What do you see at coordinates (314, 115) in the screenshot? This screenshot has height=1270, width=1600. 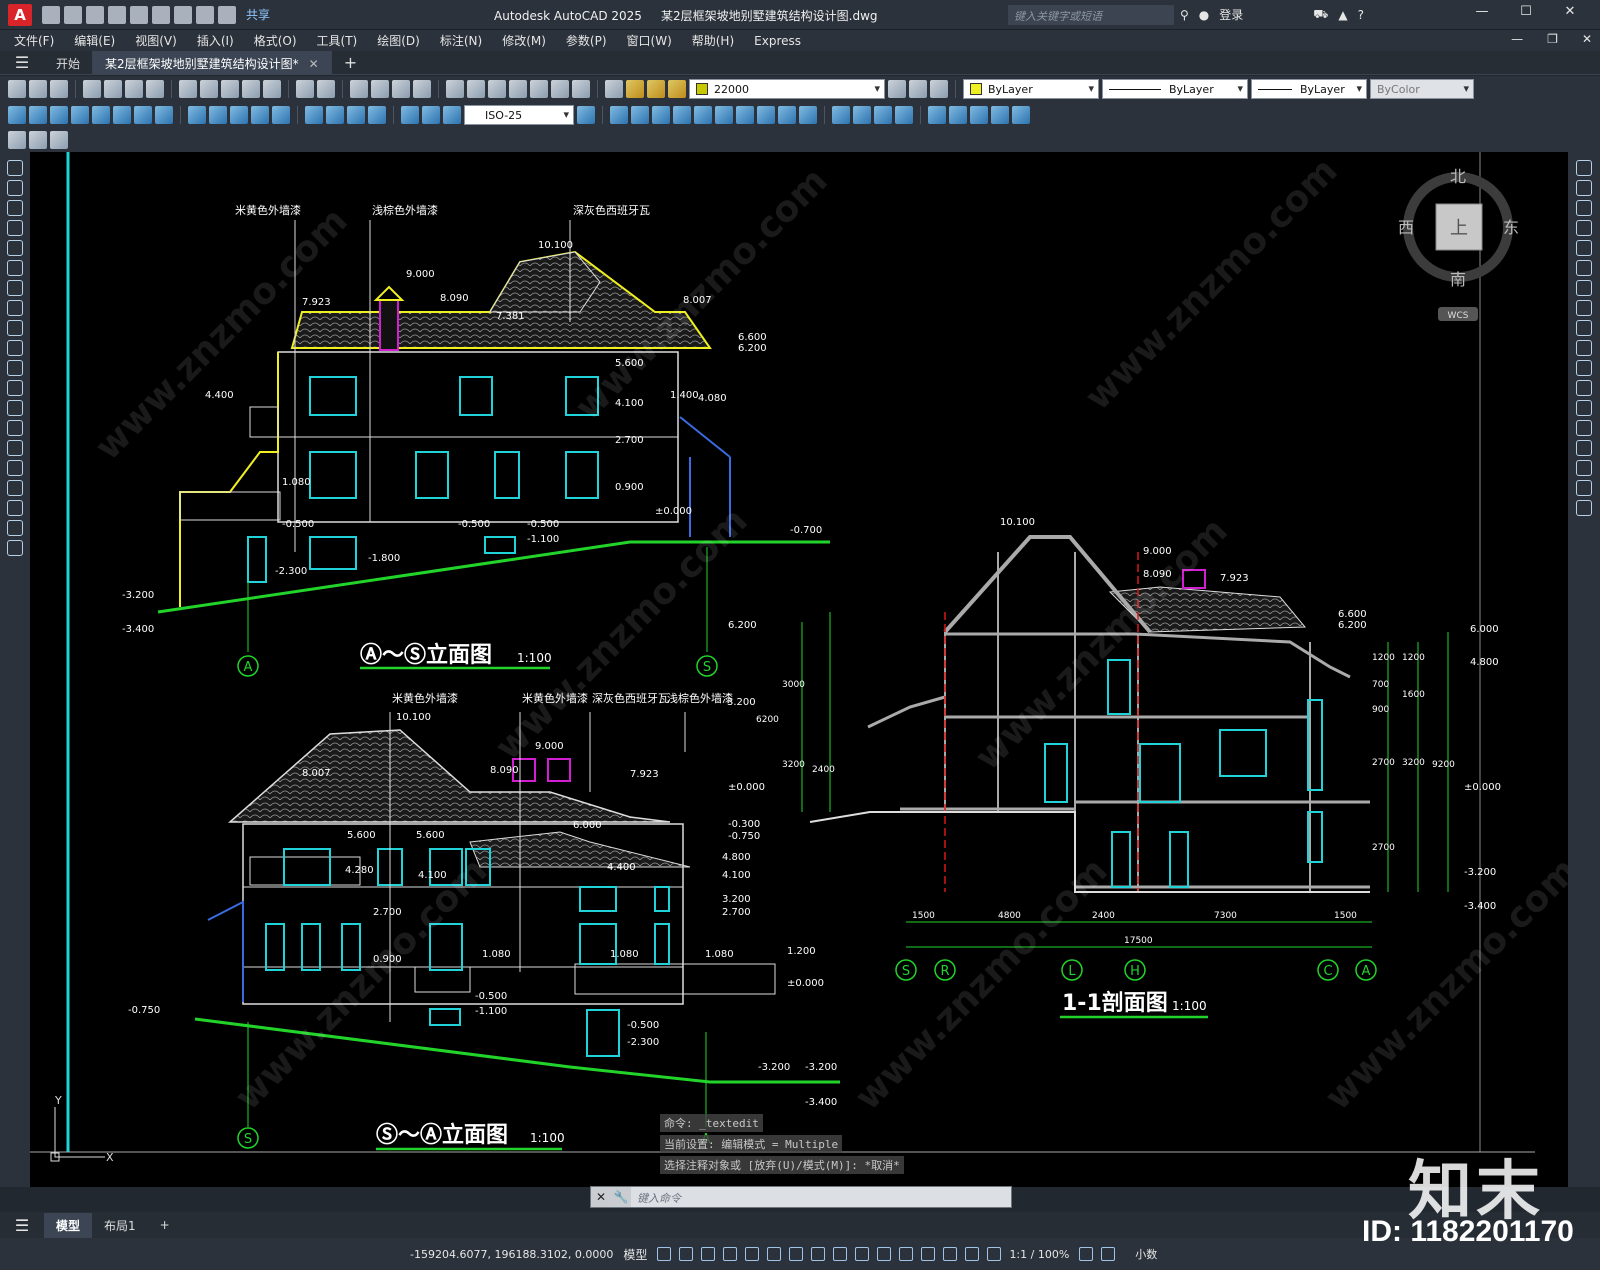 I see `tolerance-icon` at bounding box center [314, 115].